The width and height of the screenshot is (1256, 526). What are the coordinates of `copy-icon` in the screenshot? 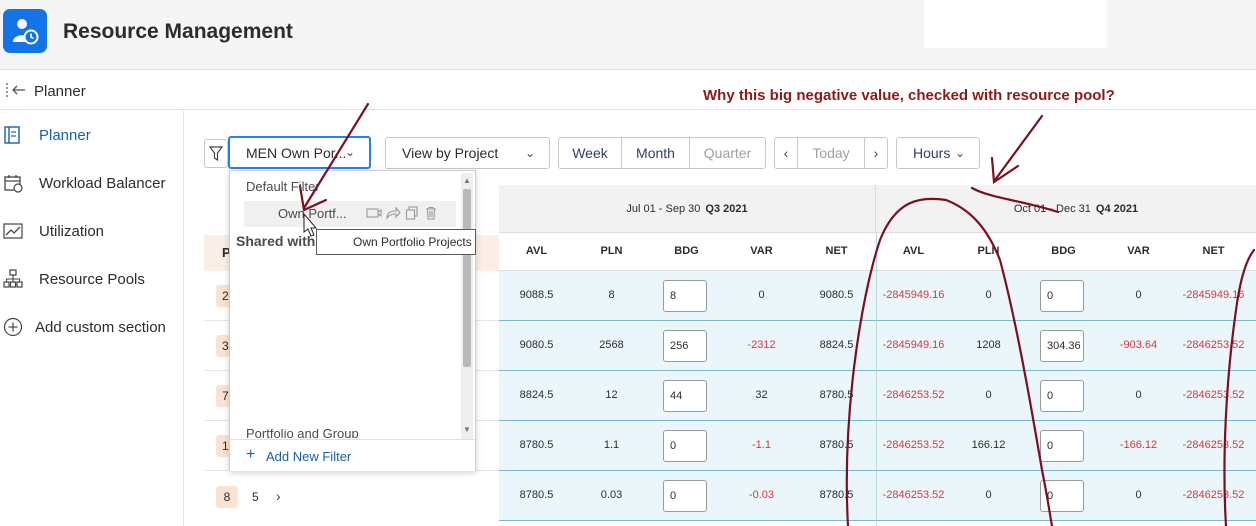 It's located at (412, 213).